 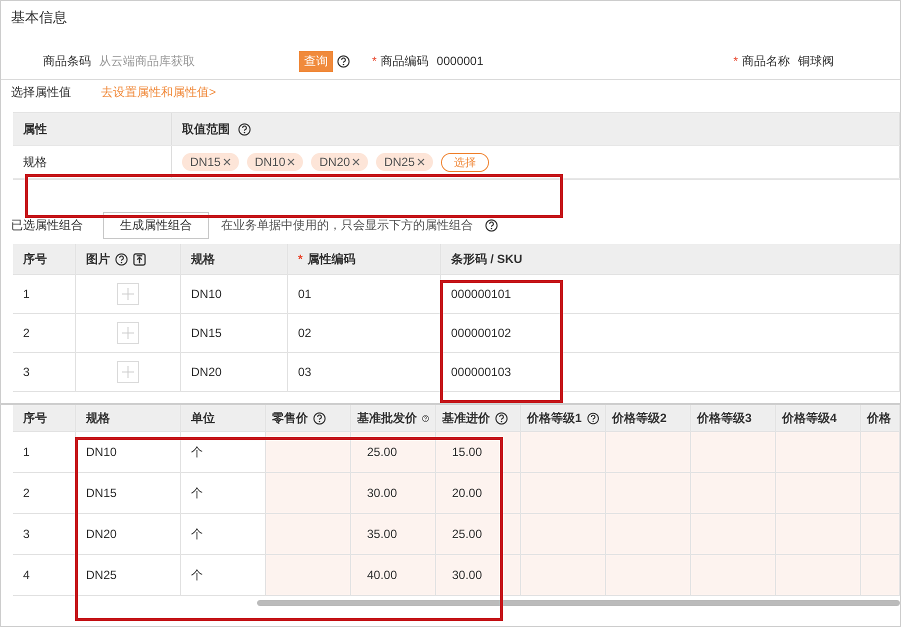 What do you see at coordinates (393, 575) in the screenshot?
I see `price-cell: 40.00` at bounding box center [393, 575].